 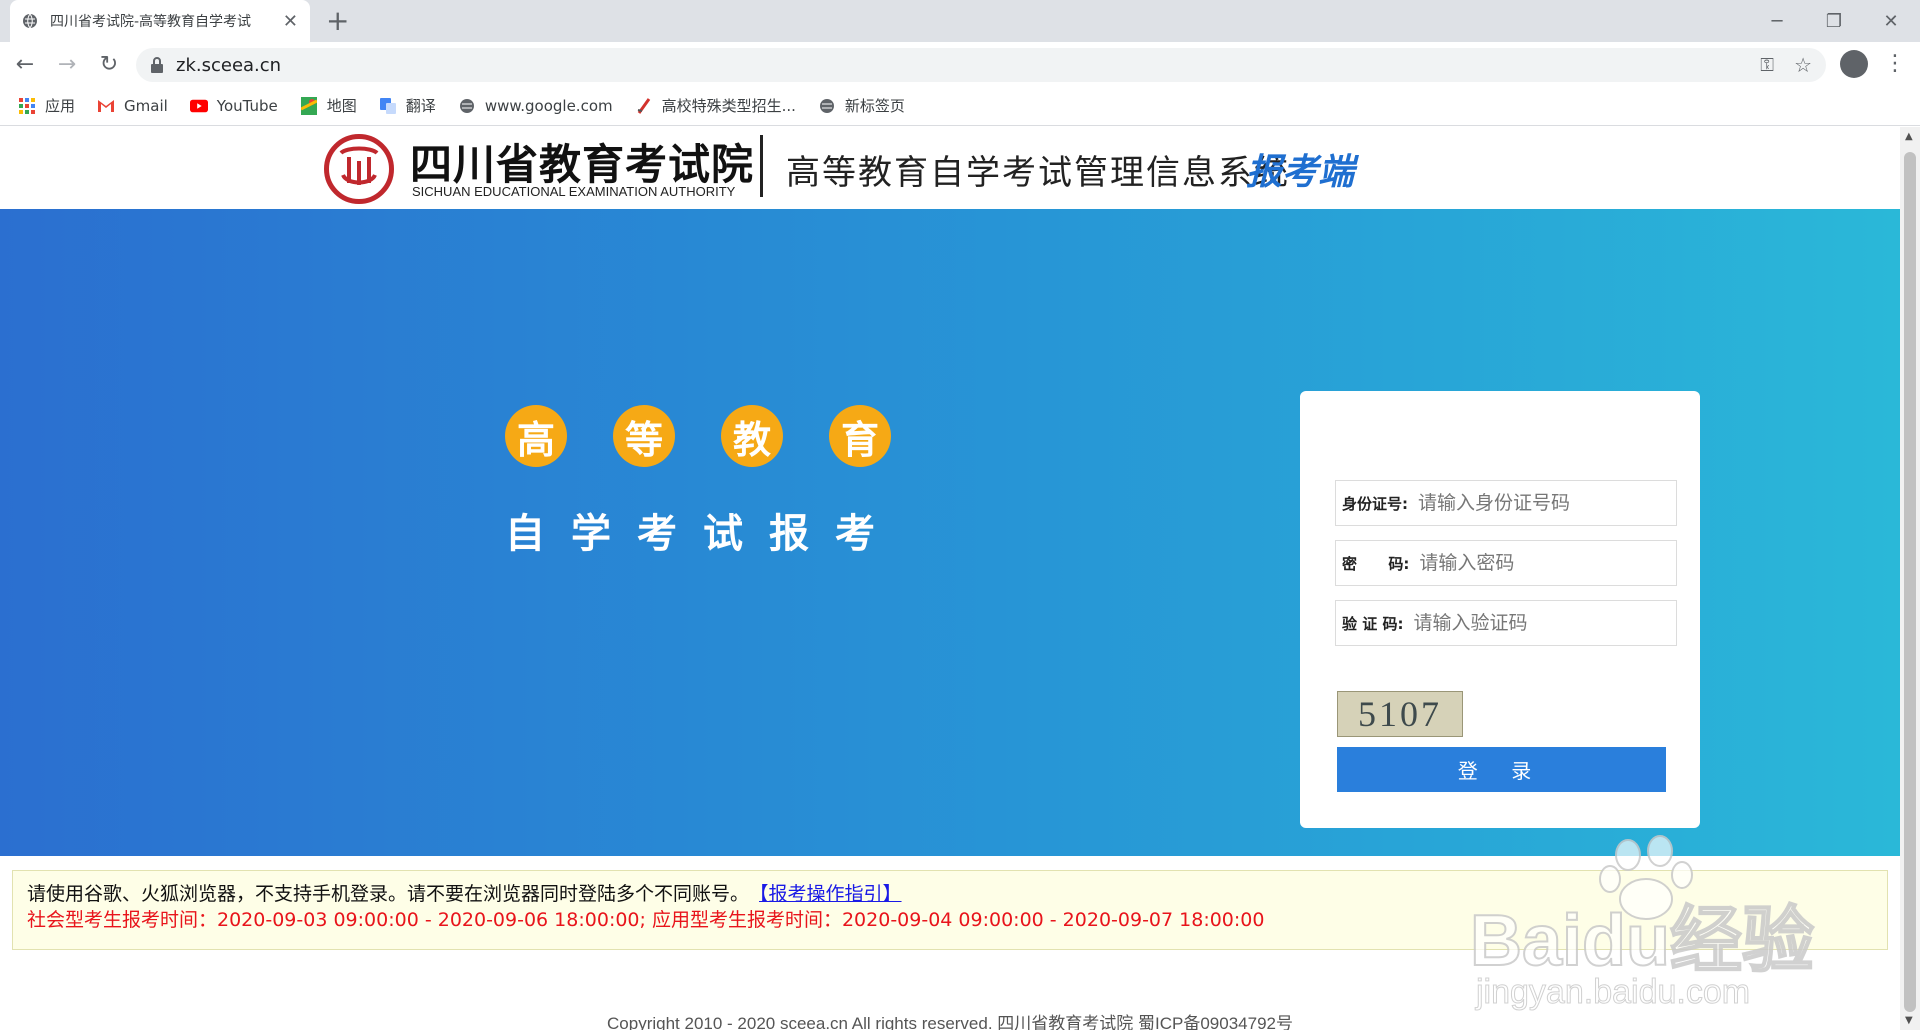 What do you see at coordinates (359, 169) in the screenshot?
I see `sceea-logo` at bounding box center [359, 169].